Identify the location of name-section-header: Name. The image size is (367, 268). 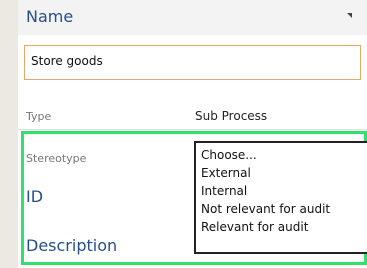
(192, 17).